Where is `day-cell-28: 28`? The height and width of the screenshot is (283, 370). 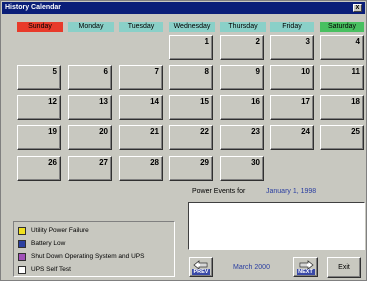
day-cell-28: 28 is located at coordinates (141, 168).